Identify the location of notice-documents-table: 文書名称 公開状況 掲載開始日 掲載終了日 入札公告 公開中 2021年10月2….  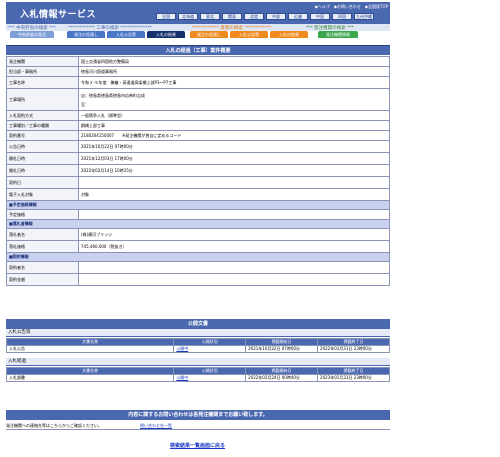
(197, 345).